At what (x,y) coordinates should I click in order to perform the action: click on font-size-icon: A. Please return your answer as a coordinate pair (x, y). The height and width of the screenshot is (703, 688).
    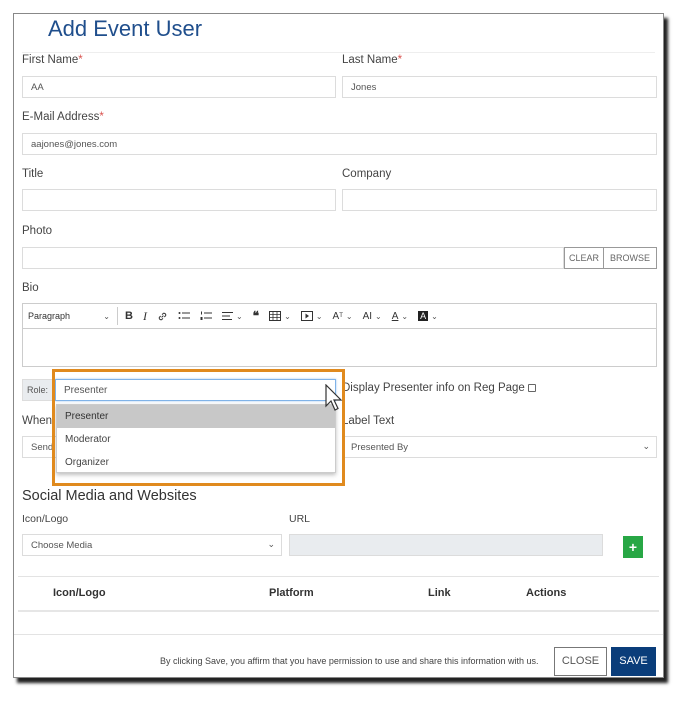
    Looking at the image, I should click on (336, 316).